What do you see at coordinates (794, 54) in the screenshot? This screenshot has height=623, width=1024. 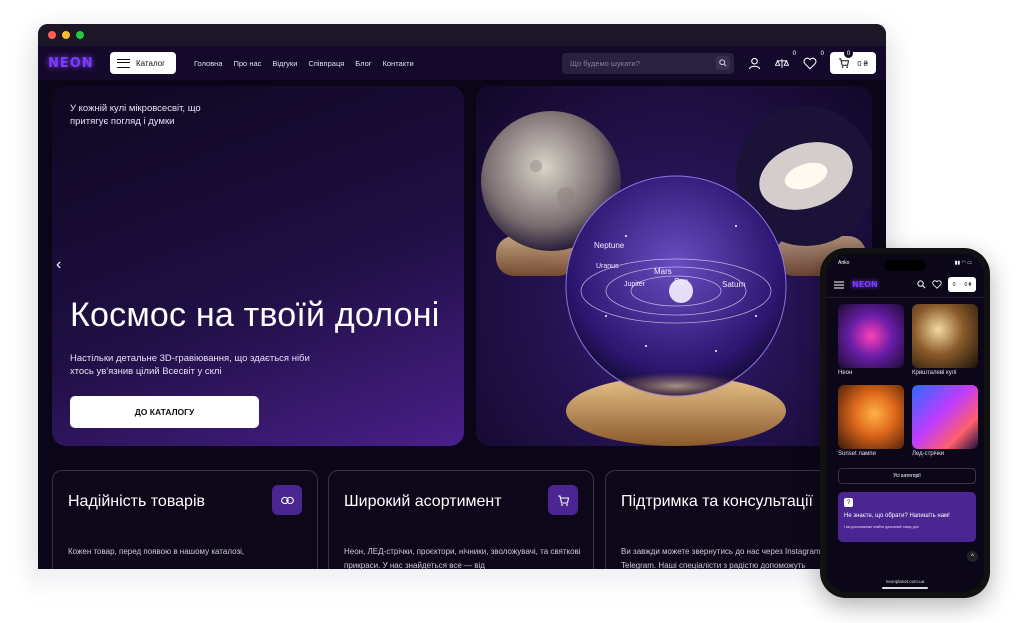 I see `compare-count: 0` at bounding box center [794, 54].